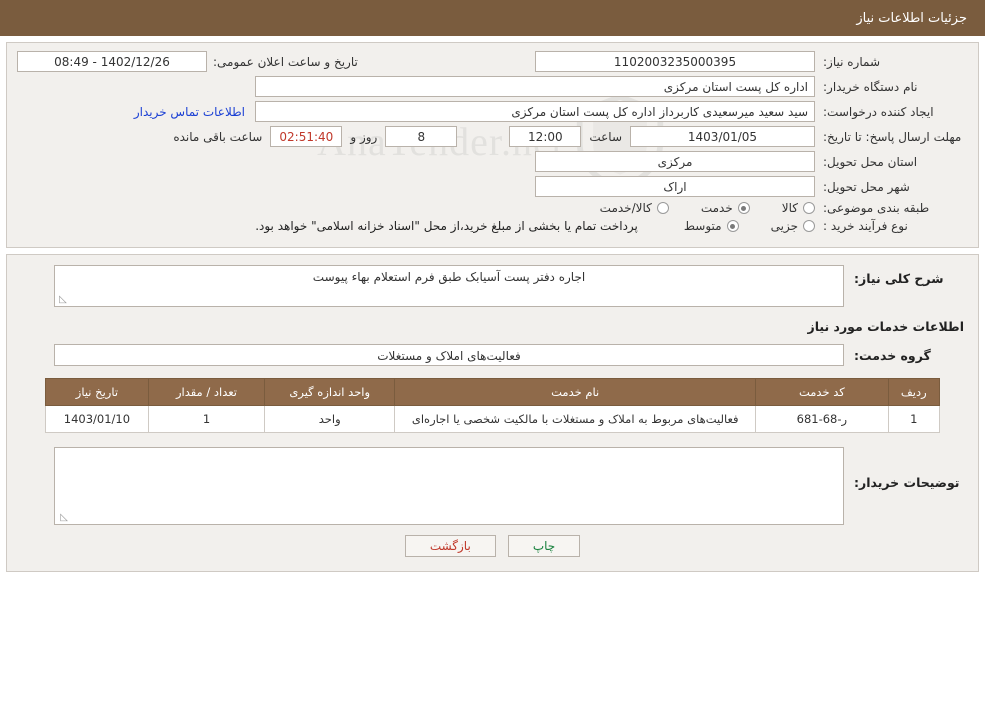 This screenshot has height=703, width=985. I want to click on category-option-label: کالا, so click(789, 208).